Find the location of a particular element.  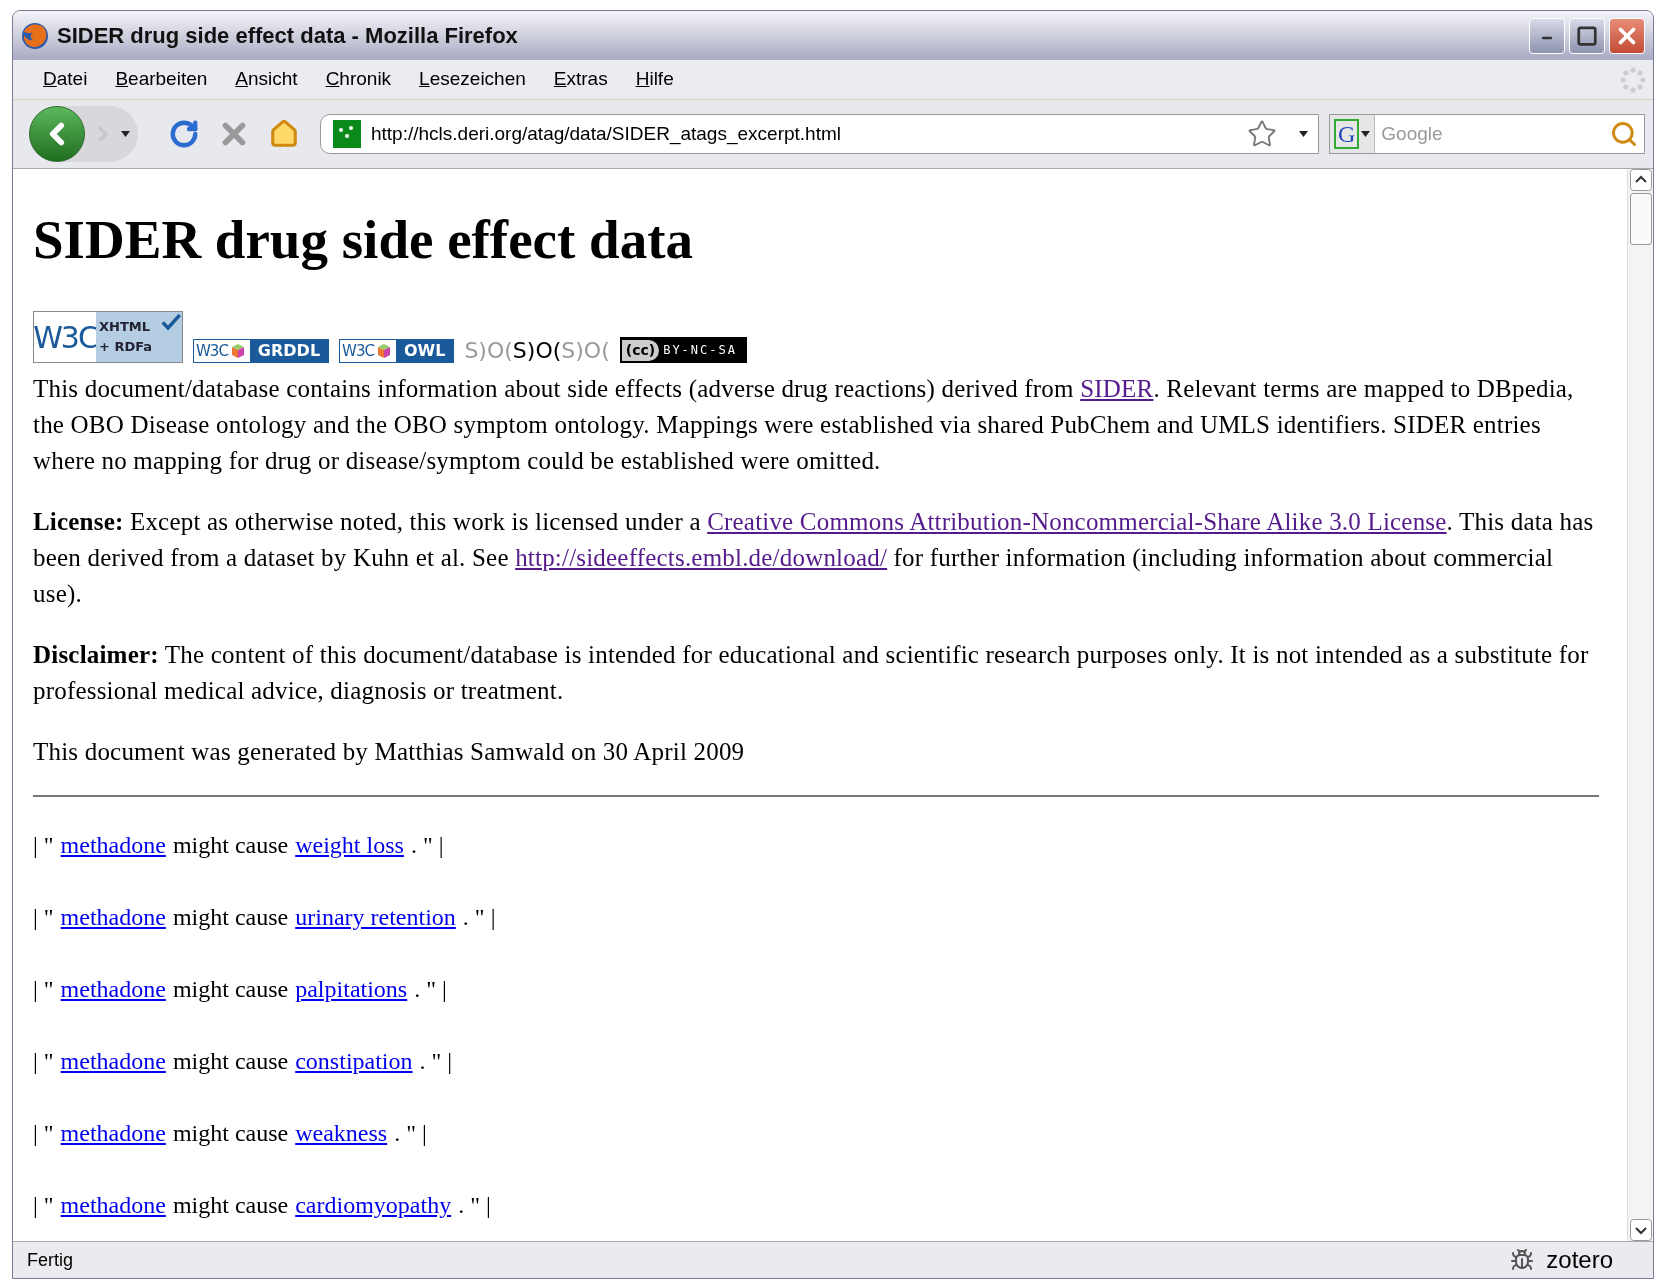

scroll-thumb is located at coordinates (1640, 219).